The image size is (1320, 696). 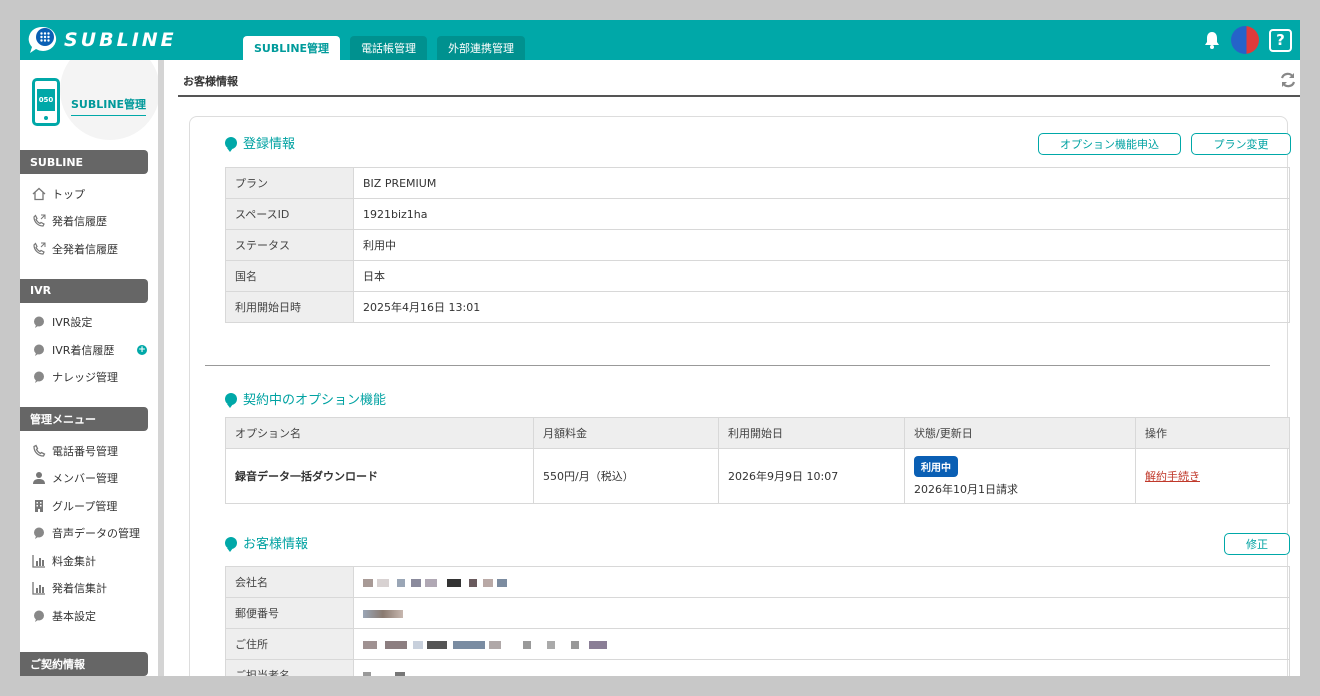 I want to click on row-label: ステータス, so click(x=289, y=245).